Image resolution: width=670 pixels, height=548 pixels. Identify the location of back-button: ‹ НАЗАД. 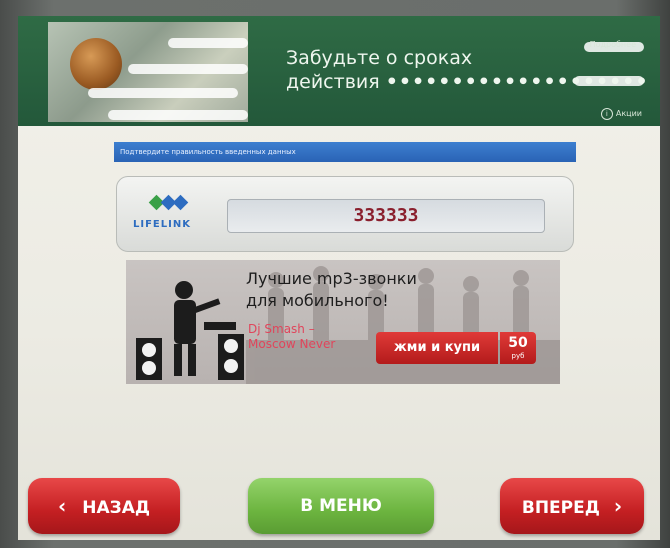
(104, 506).